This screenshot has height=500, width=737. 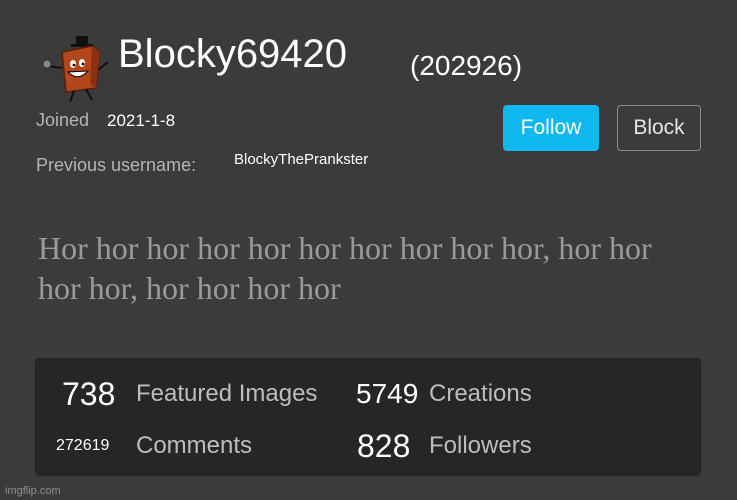 I want to click on username: Blocky69420, so click(x=233, y=54).